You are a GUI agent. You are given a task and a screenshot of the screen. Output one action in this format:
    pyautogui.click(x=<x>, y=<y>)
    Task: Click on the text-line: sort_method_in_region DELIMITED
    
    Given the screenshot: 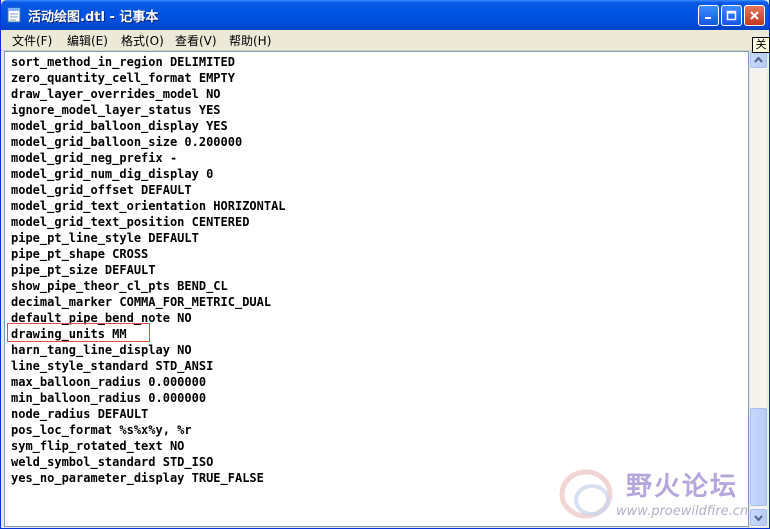 What is the action you would take?
    pyautogui.click(x=123, y=62)
    